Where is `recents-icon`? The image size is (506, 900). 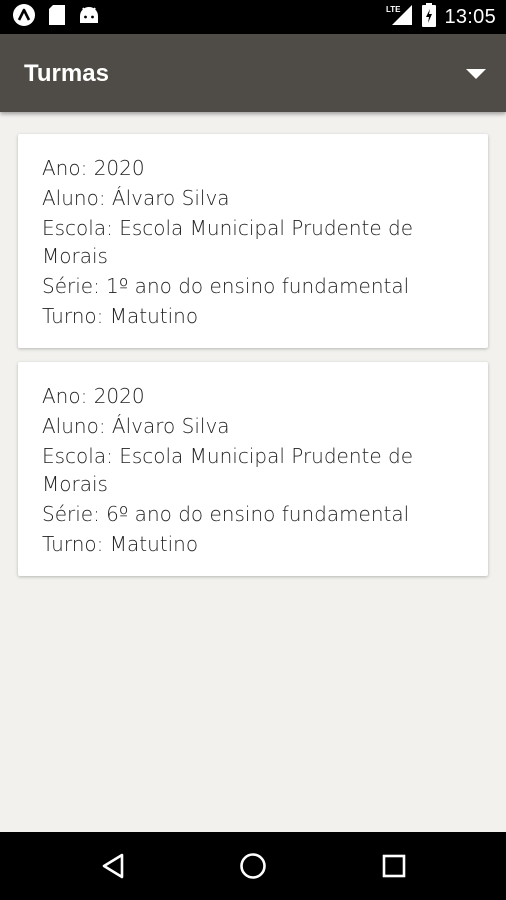 recents-icon is located at coordinates (394, 866).